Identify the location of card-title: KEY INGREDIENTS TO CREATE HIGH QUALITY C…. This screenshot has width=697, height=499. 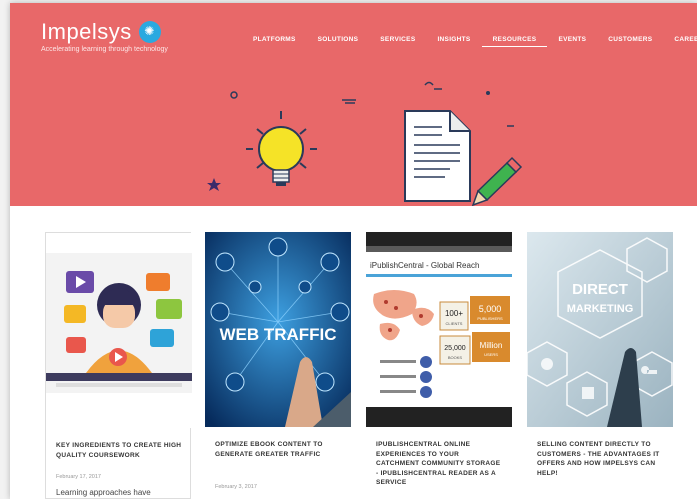
(120, 450).